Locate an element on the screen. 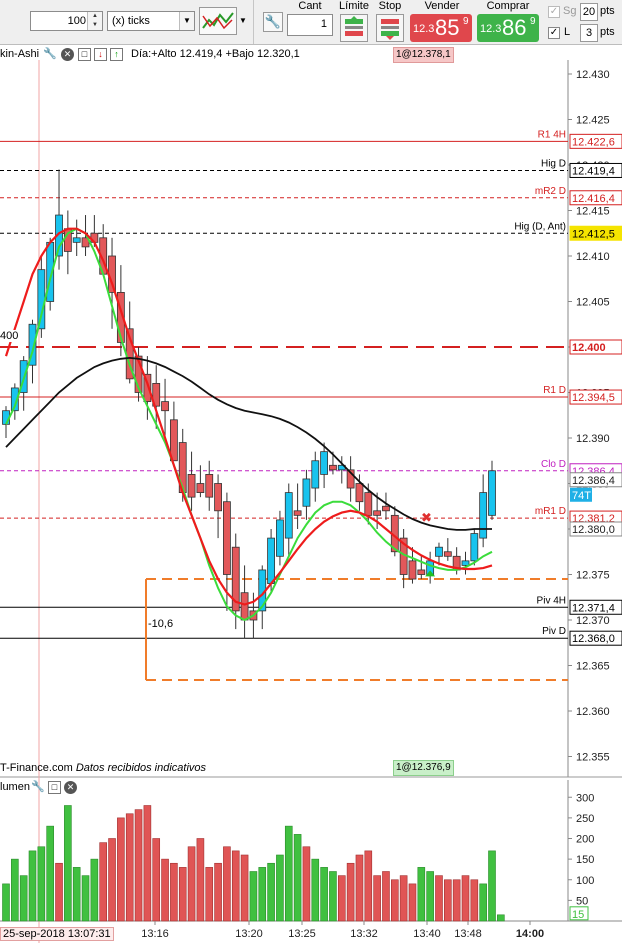 The height and width of the screenshot is (943, 622). l-pts-label: pts is located at coordinates (607, 32).